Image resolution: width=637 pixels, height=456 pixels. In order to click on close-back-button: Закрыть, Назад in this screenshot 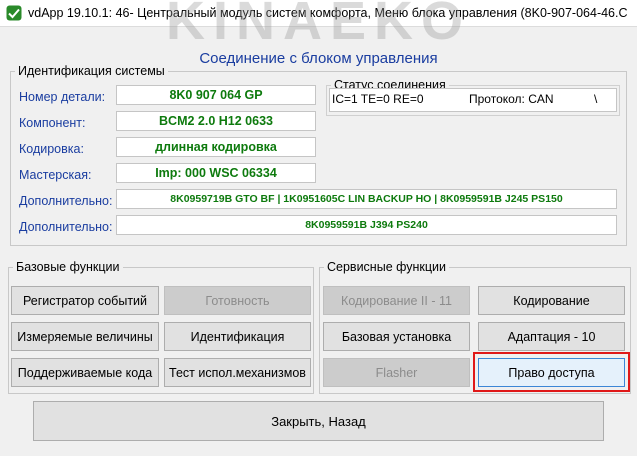, I will do `click(318, 421)`.